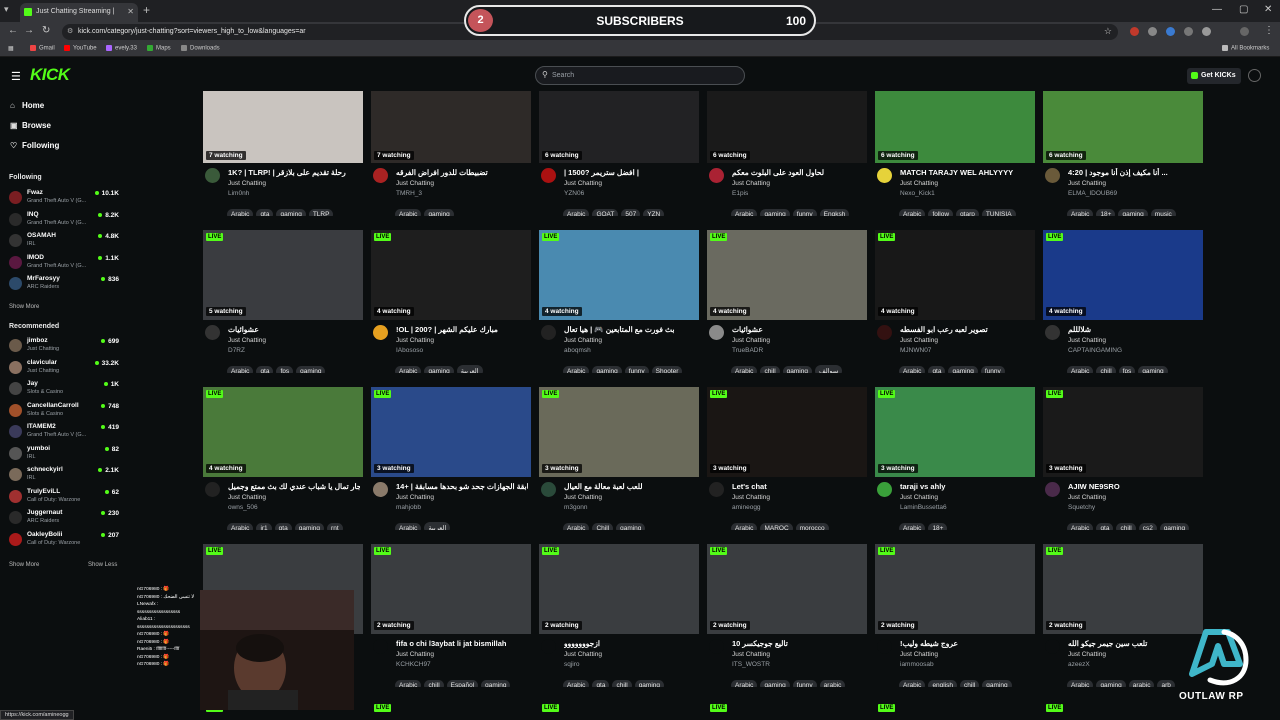  What do you see at coordinates (798, 643) in the screenshot?
I see `stream-title: تالیع جوجیکسر 10` at bounding box center [798, 643].